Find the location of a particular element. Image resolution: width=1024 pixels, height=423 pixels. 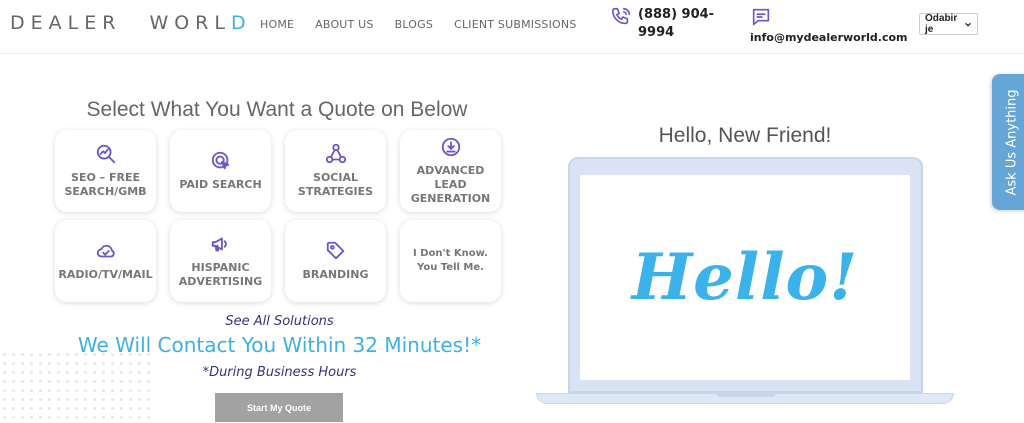

ask-us-anything-tab: Ask Us Anything is located at coordinates (1008, 142).